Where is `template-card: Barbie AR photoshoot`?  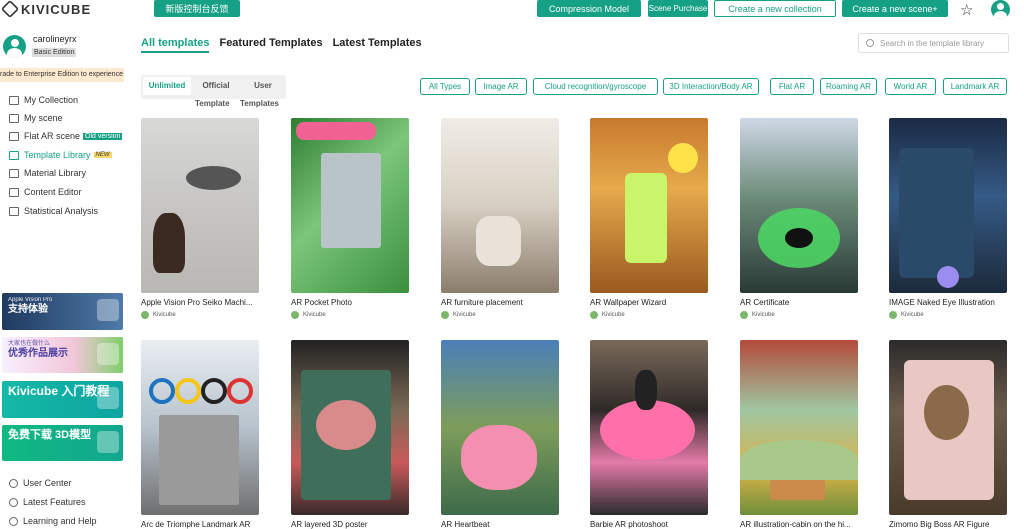
template-card: Barbie AR photoshoot is located at coordinates (649, 434).